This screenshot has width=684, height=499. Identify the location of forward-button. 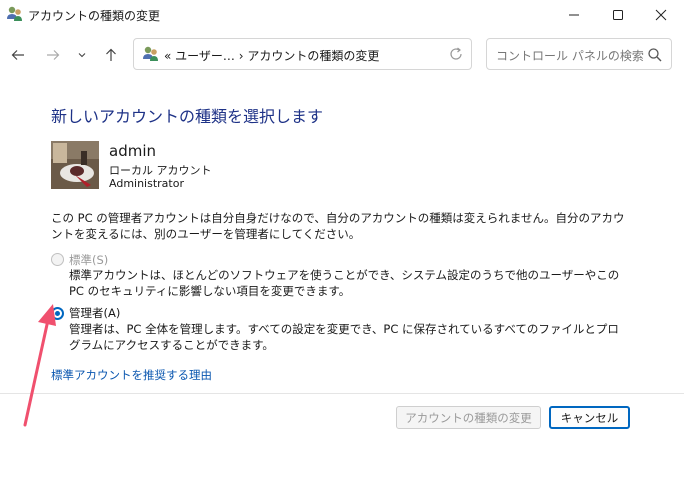
(53, 55).